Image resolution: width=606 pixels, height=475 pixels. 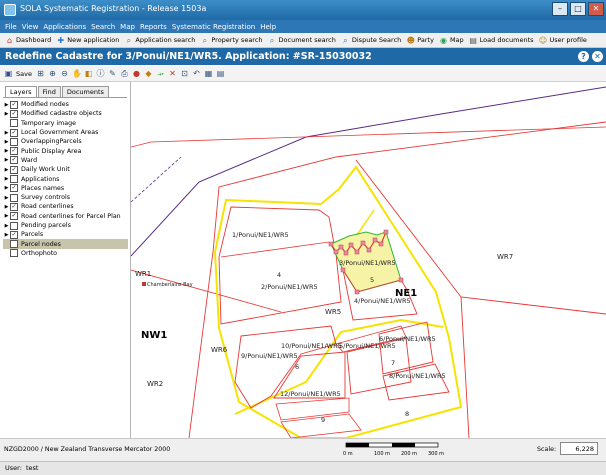 I want to click on layer-item: ▶ Pending parcels, so click(x=65, y=225).